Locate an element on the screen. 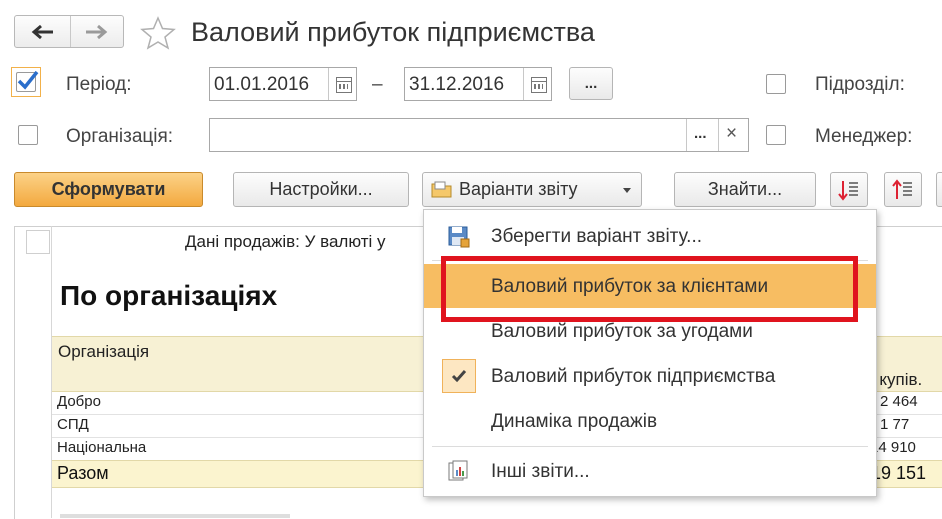  sort-ascending-button is located at coordinates (903, 189).